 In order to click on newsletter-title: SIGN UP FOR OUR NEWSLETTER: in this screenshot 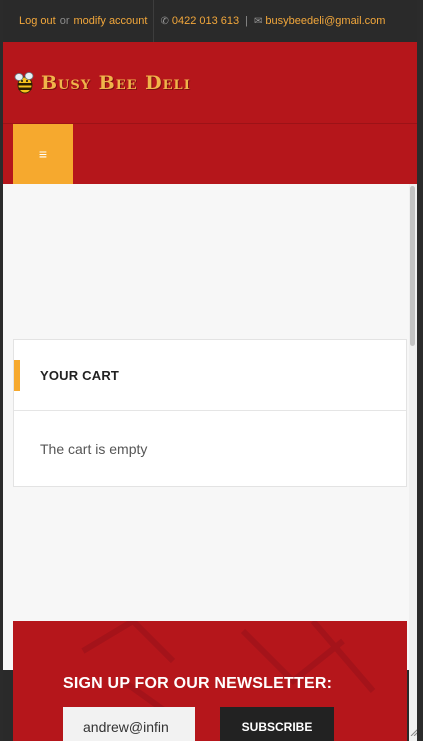, I will do `click(198, 683)`.